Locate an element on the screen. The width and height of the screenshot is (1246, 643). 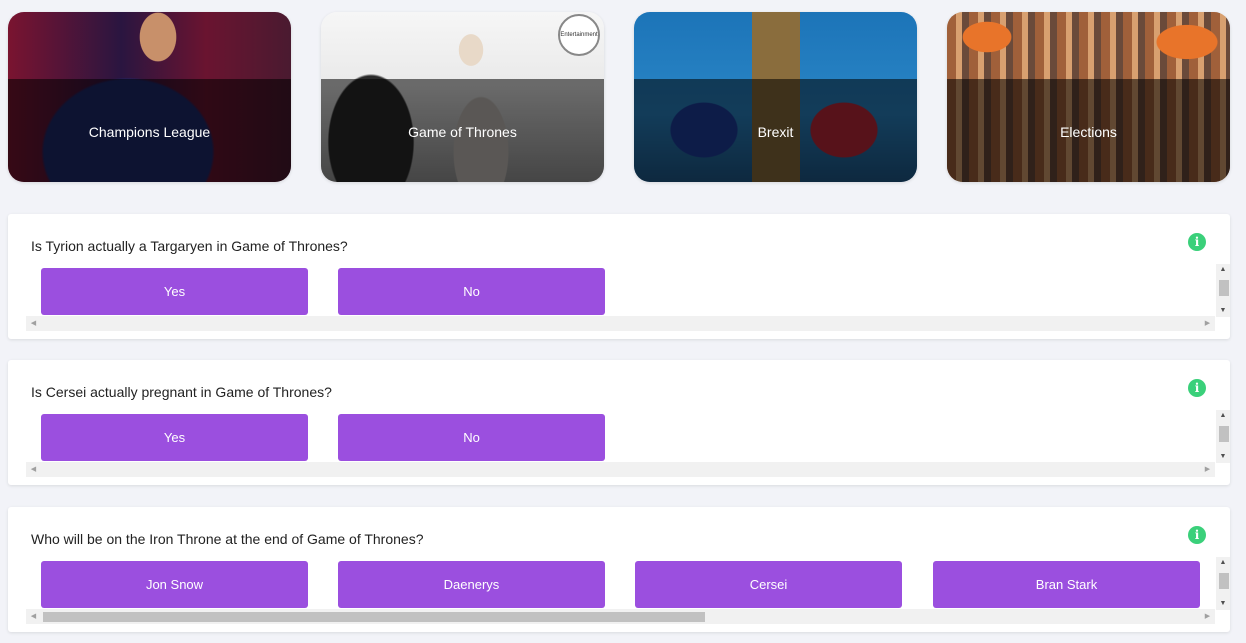
topic-card-champions-league: Champions League is located at coordinates (149, 97).